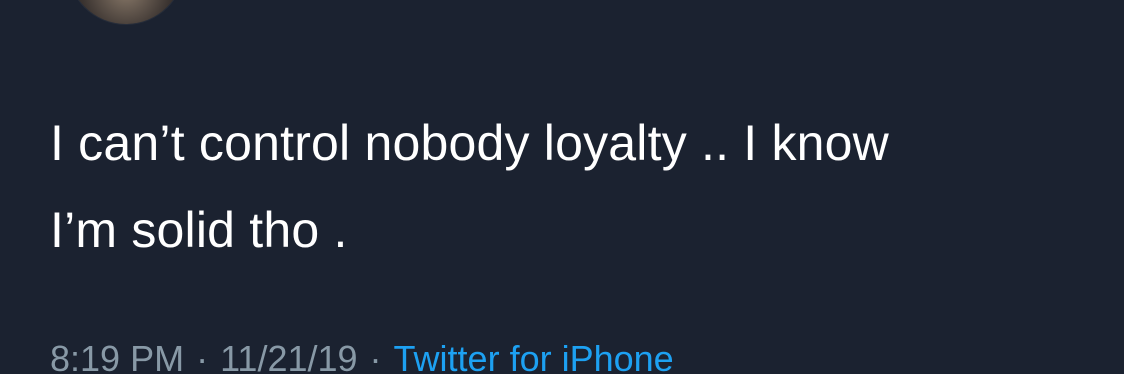 Image resolution: width=1124 pixels, height=374 pixels. I want to click on avatar, so click(126, 12).